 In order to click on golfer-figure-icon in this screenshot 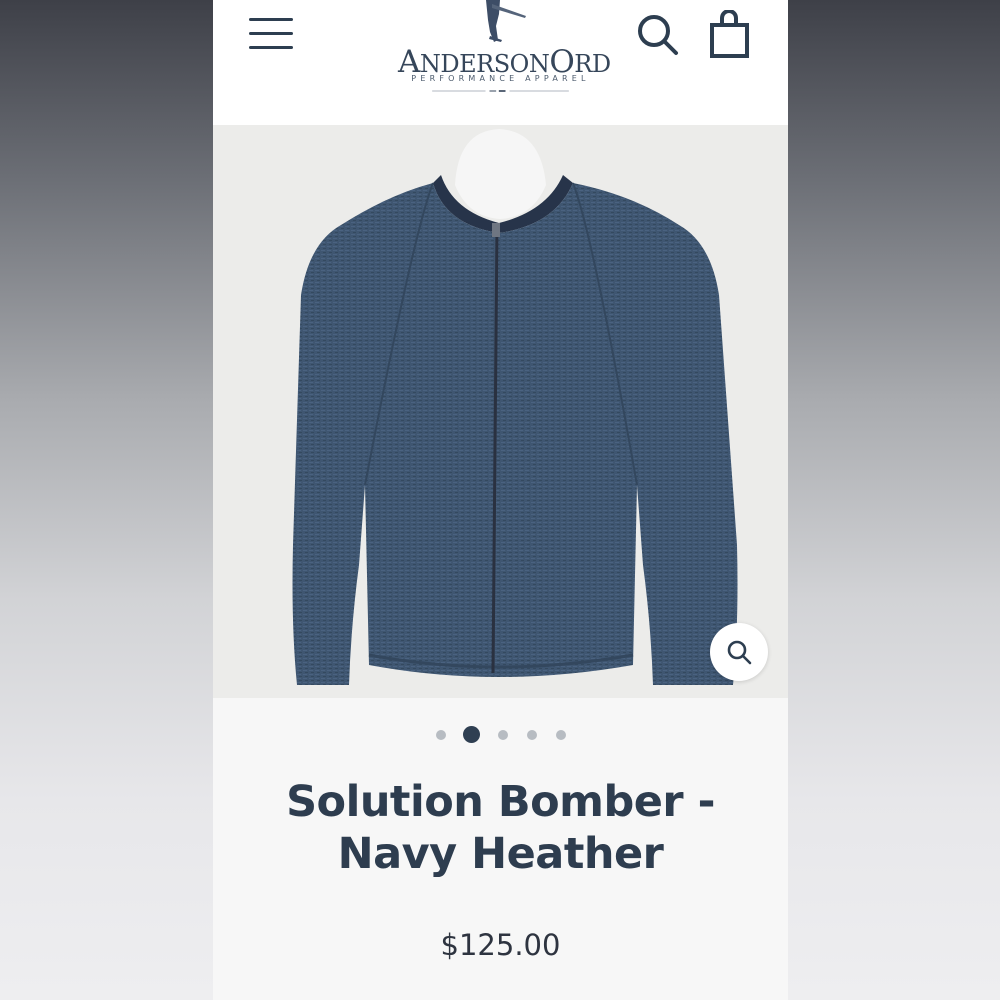, I will do `click(506, 21)`.